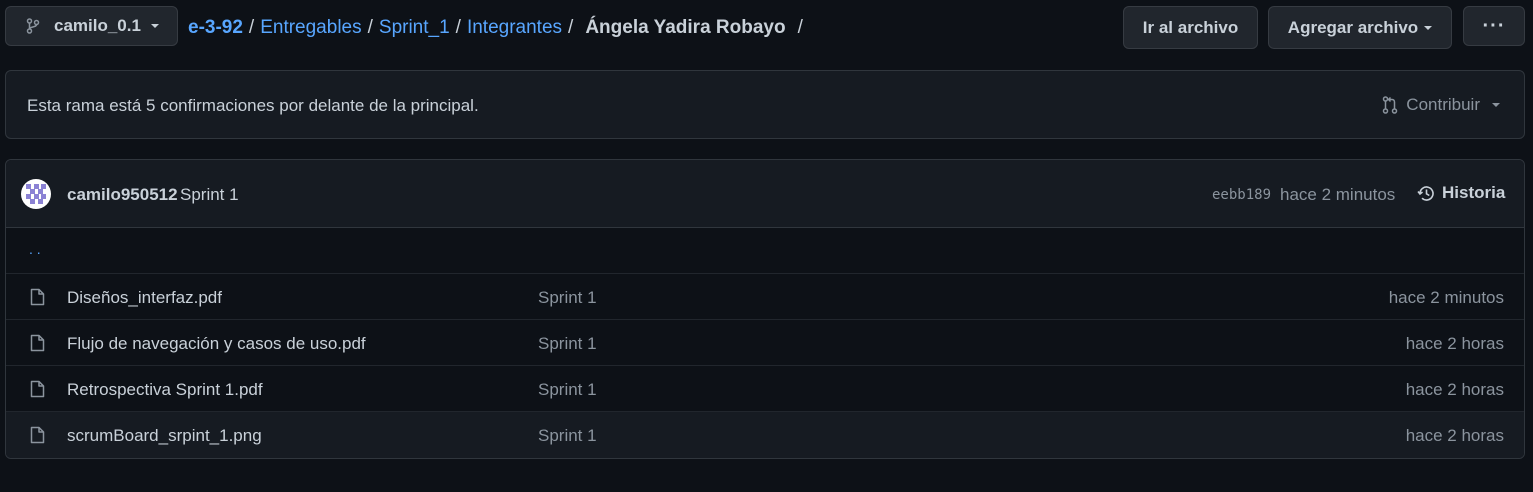 The height and width of the screenshot is (492, 1533). Describe the element at coordinates (165, 390) in the screenshot. I see `file-name: Retrospectiva Sprint 1.pdf` at that location.